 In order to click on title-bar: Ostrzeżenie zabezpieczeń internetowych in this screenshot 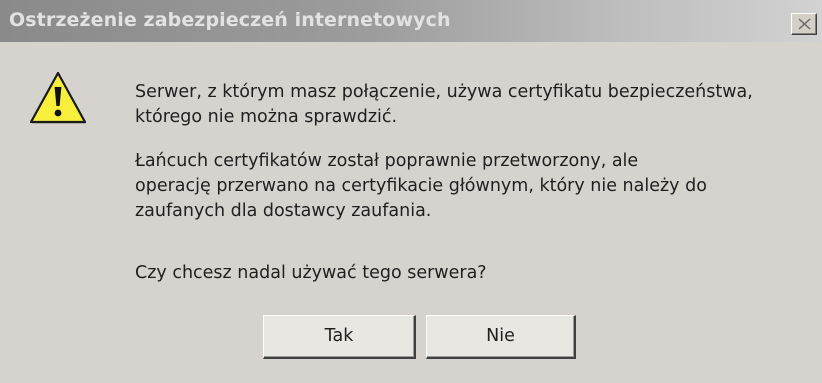, I will do `click(411, 21)`.